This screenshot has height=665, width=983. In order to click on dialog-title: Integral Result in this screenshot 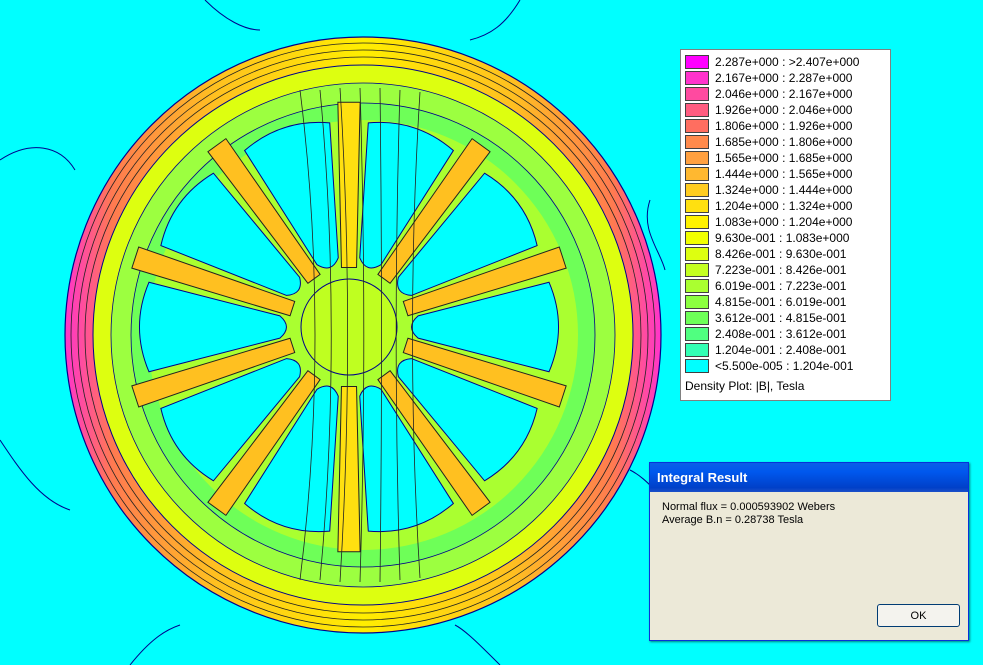, I will do `click(702, 477)`.